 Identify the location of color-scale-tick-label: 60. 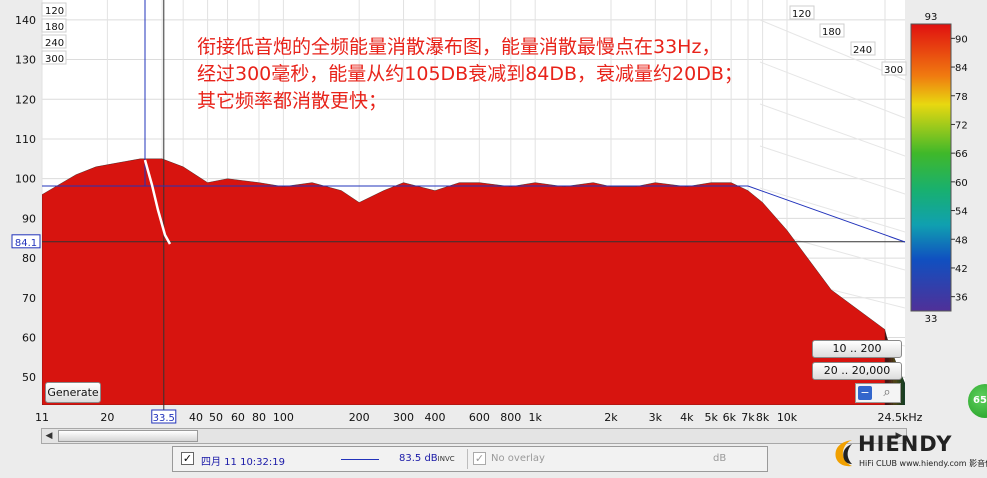
(961, 183).